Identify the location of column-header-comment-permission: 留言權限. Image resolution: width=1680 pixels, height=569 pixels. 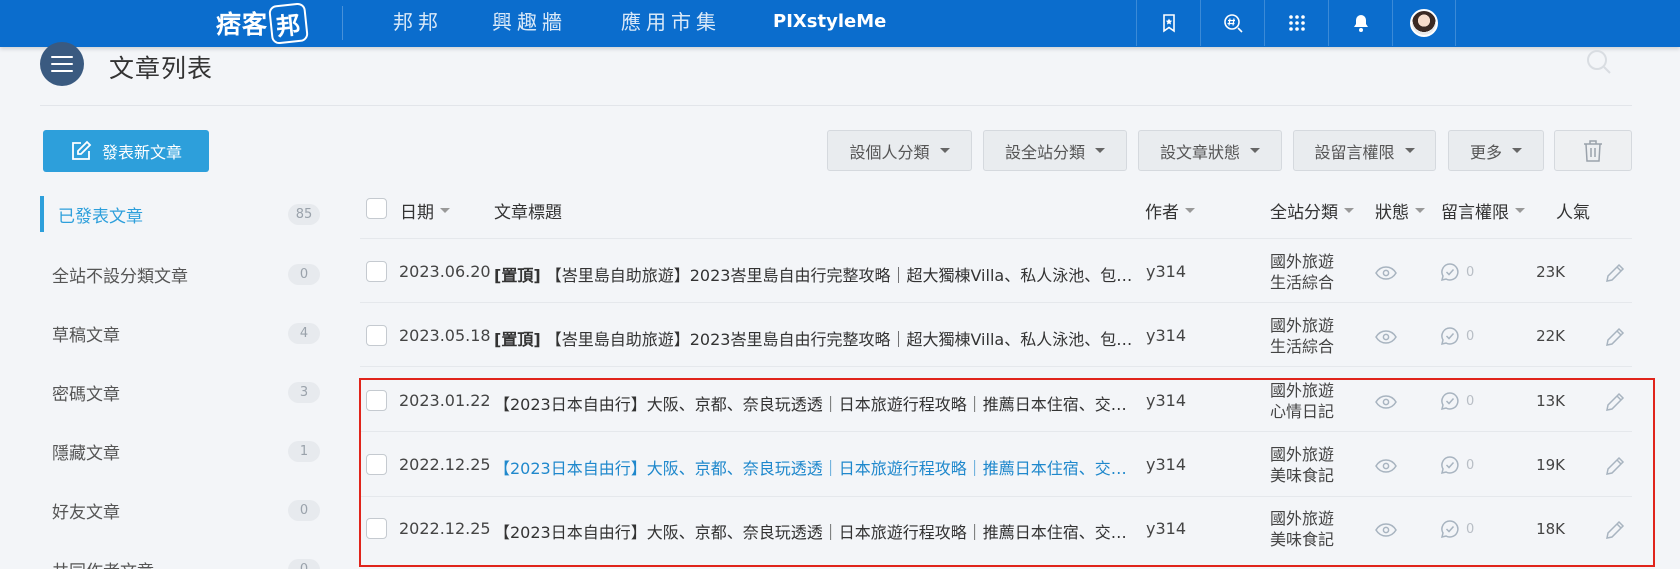
(1483, 210).